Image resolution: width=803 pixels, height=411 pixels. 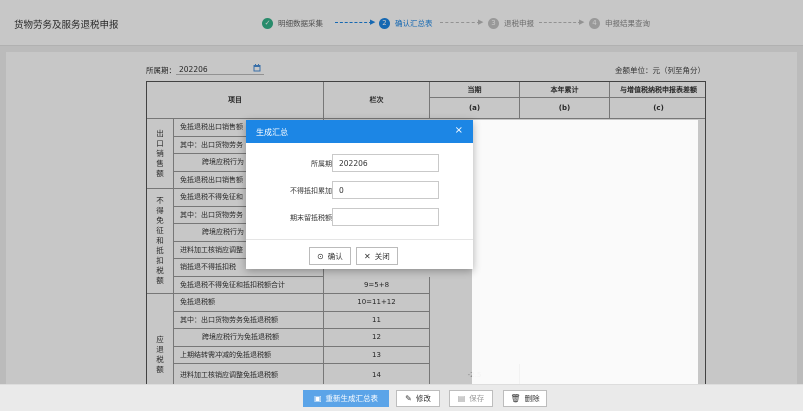 What do you see at coordinates (272, 132) in the screenshot?
I see `dialog-title: 生成汇总` at bounding box center [272, 132].